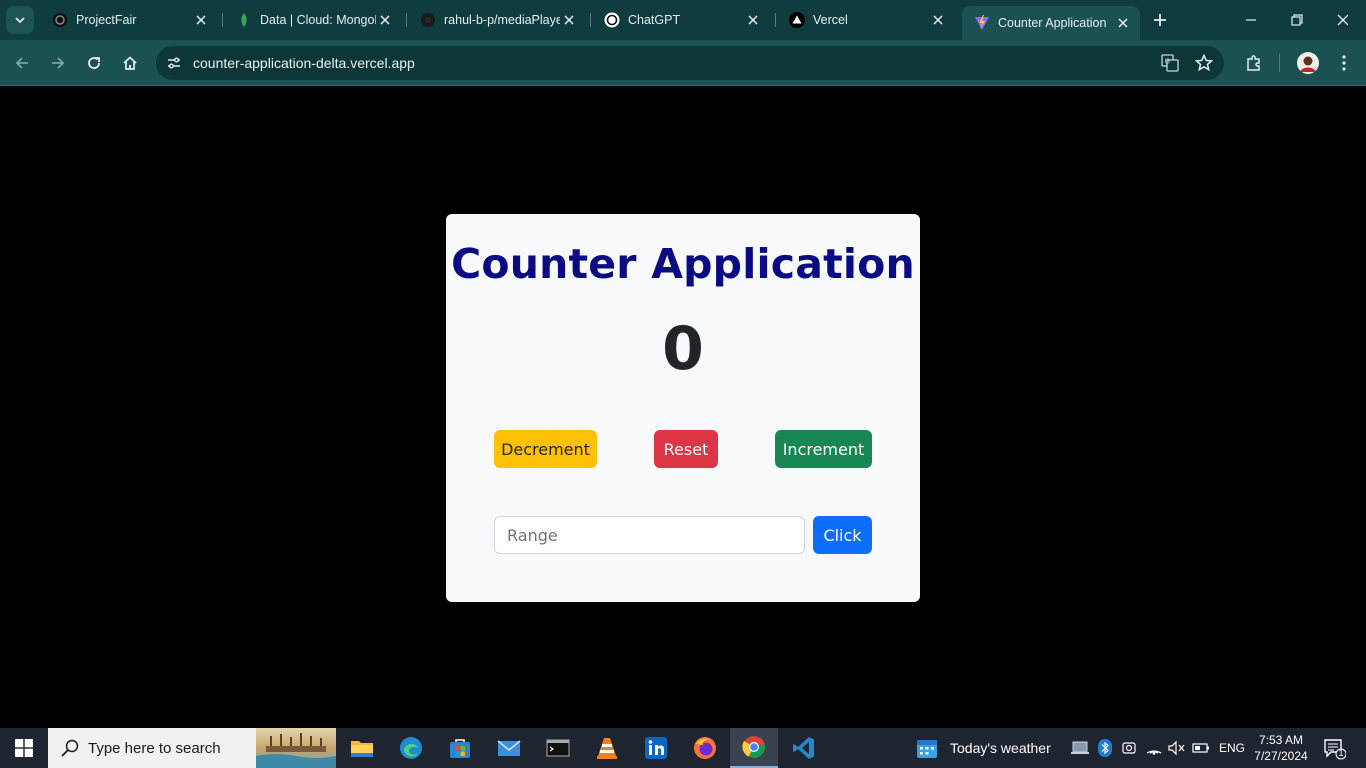  I want to click on weather-widget: Today's weather, so click(983, 748).